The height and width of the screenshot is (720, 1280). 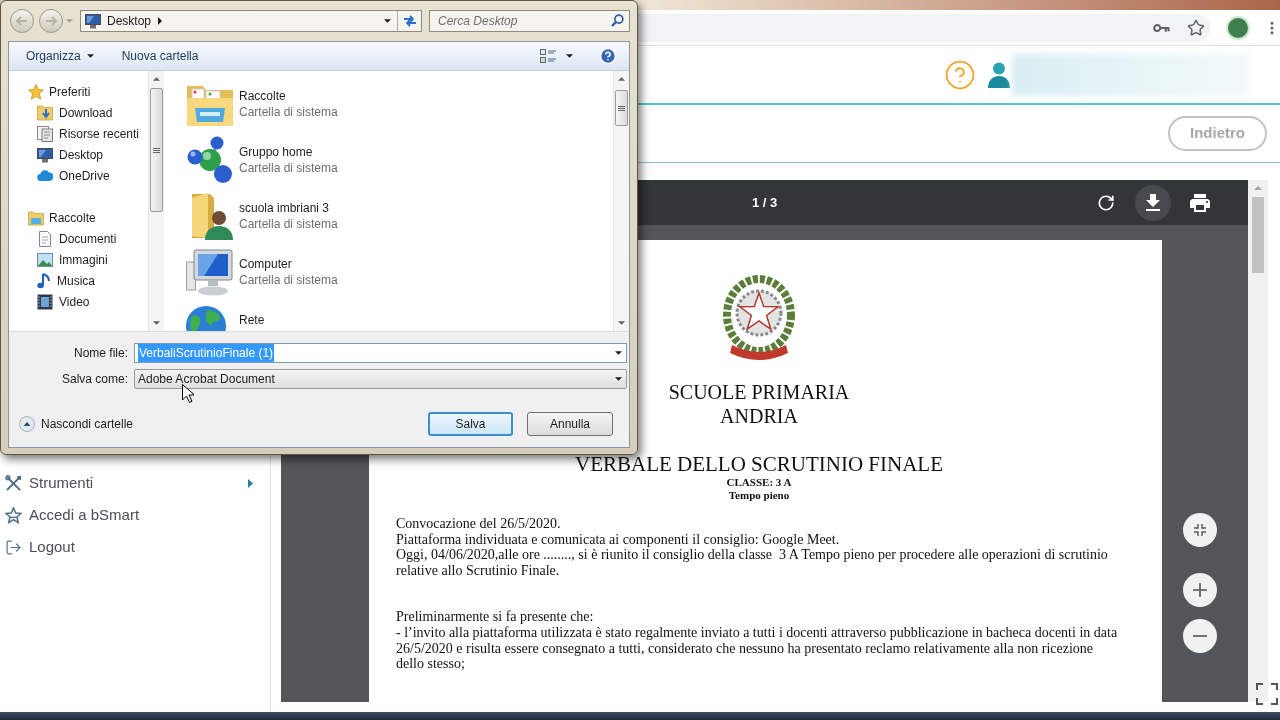 What do you see at coordinates (759, 392) in the screenshot?
I see `school-name: SCUOLE PRIMARIA` at bounding box center [759, 392].